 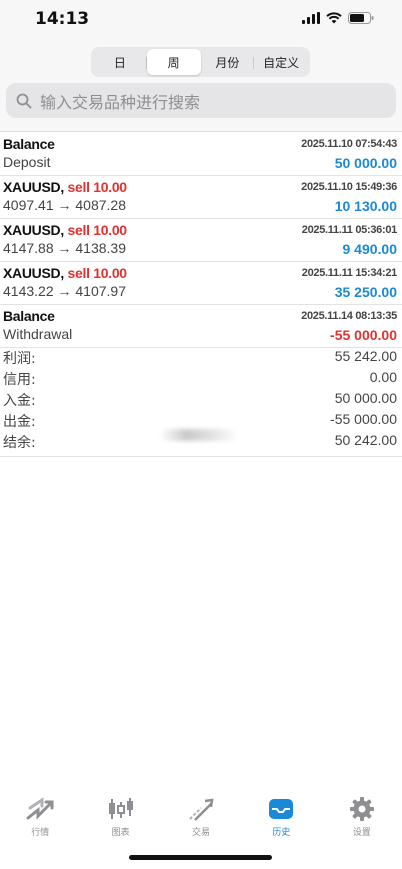 I want to click on summary-withdrawal: 出金: -55 000.00, so click(x=201, y=419).